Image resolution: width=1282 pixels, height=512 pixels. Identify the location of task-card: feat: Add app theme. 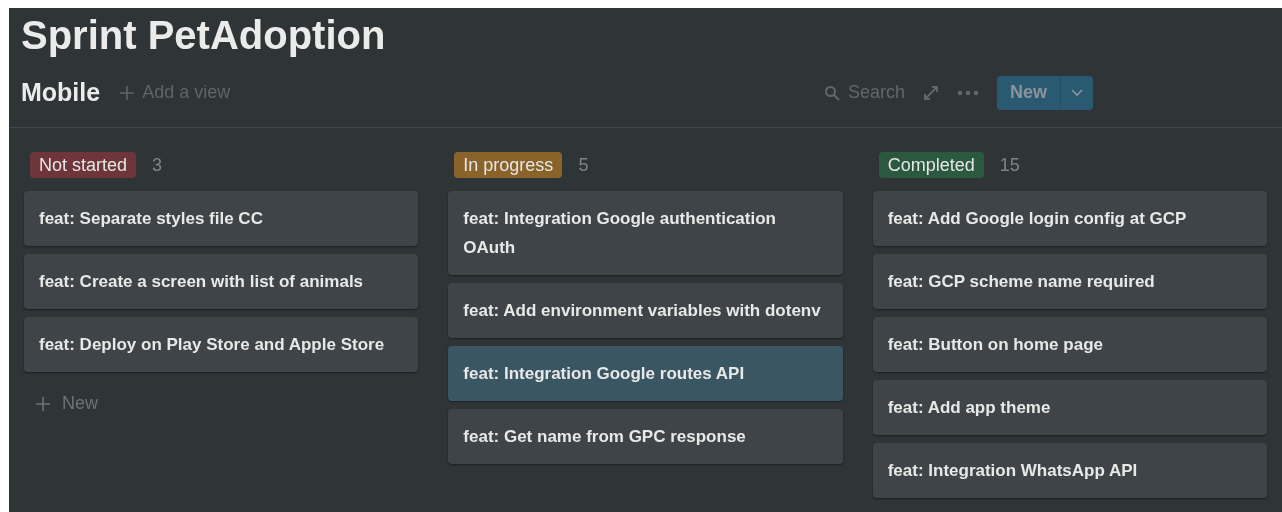
(1069, 407).